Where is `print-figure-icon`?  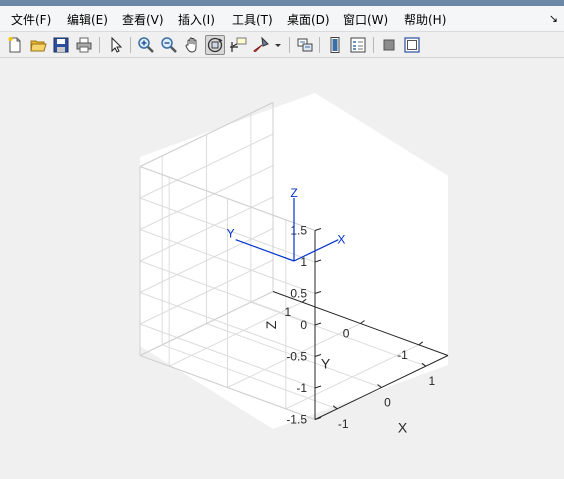
print-figure-icon is located at coordinates (84, 45).